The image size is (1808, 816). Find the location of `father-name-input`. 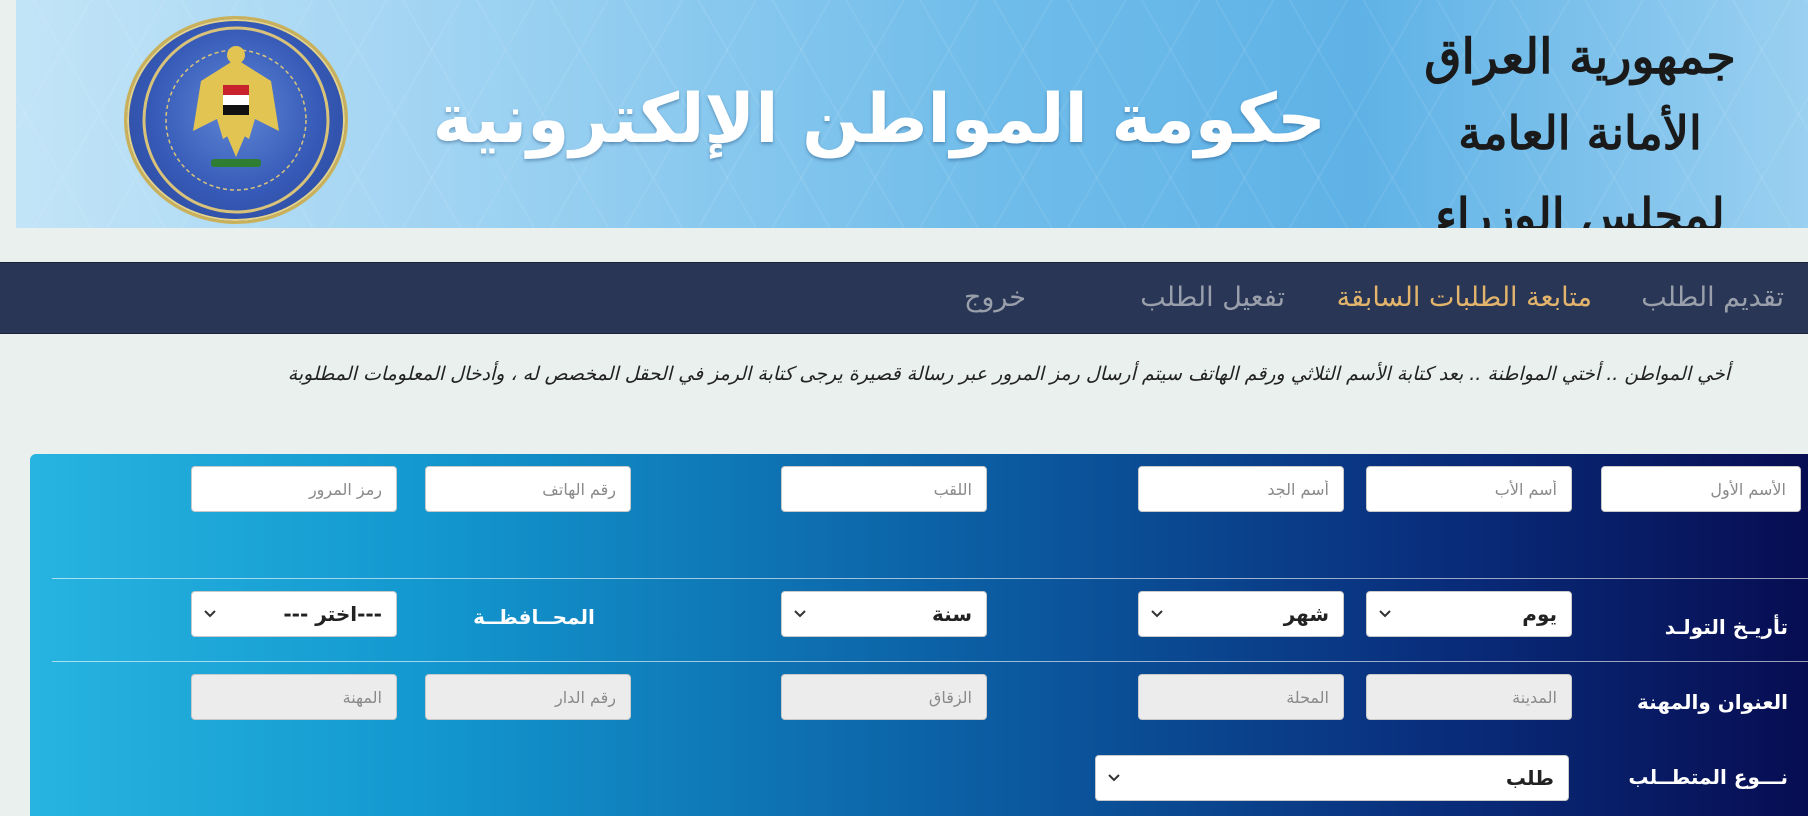

father-name-input is located at coordinates (1469, 489).